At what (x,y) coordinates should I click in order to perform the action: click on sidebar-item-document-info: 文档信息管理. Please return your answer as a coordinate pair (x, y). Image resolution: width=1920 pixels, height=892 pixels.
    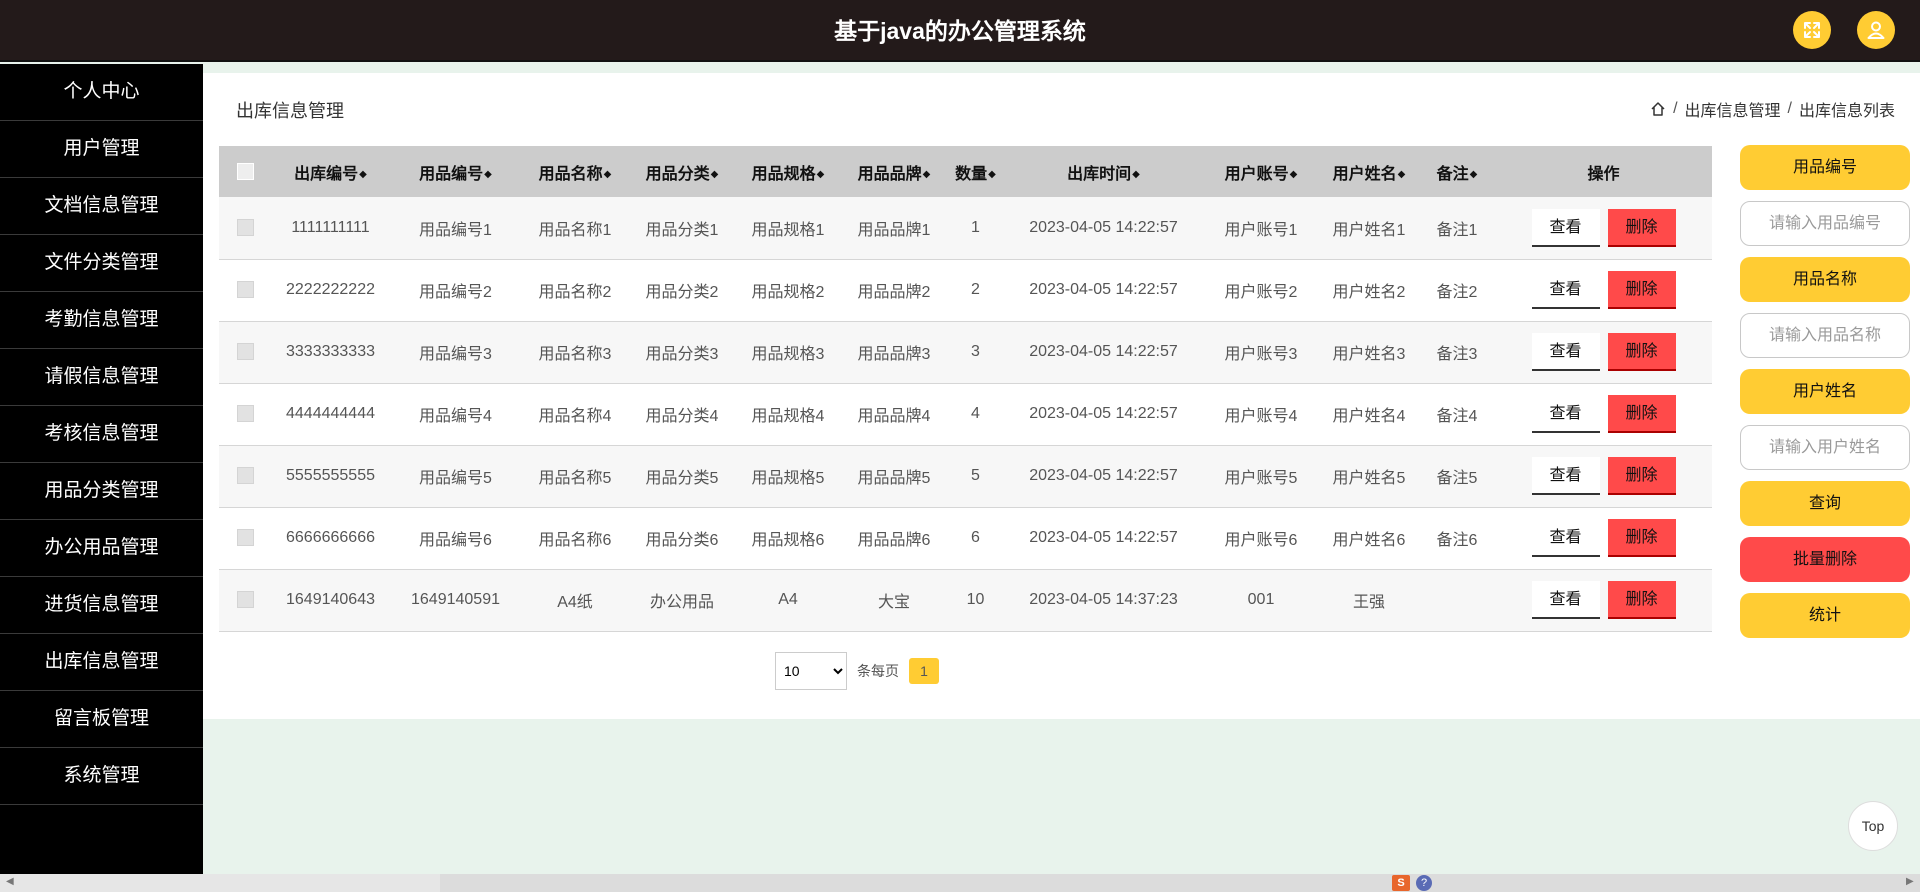
    Looking at the image, I should click on (101, 206).